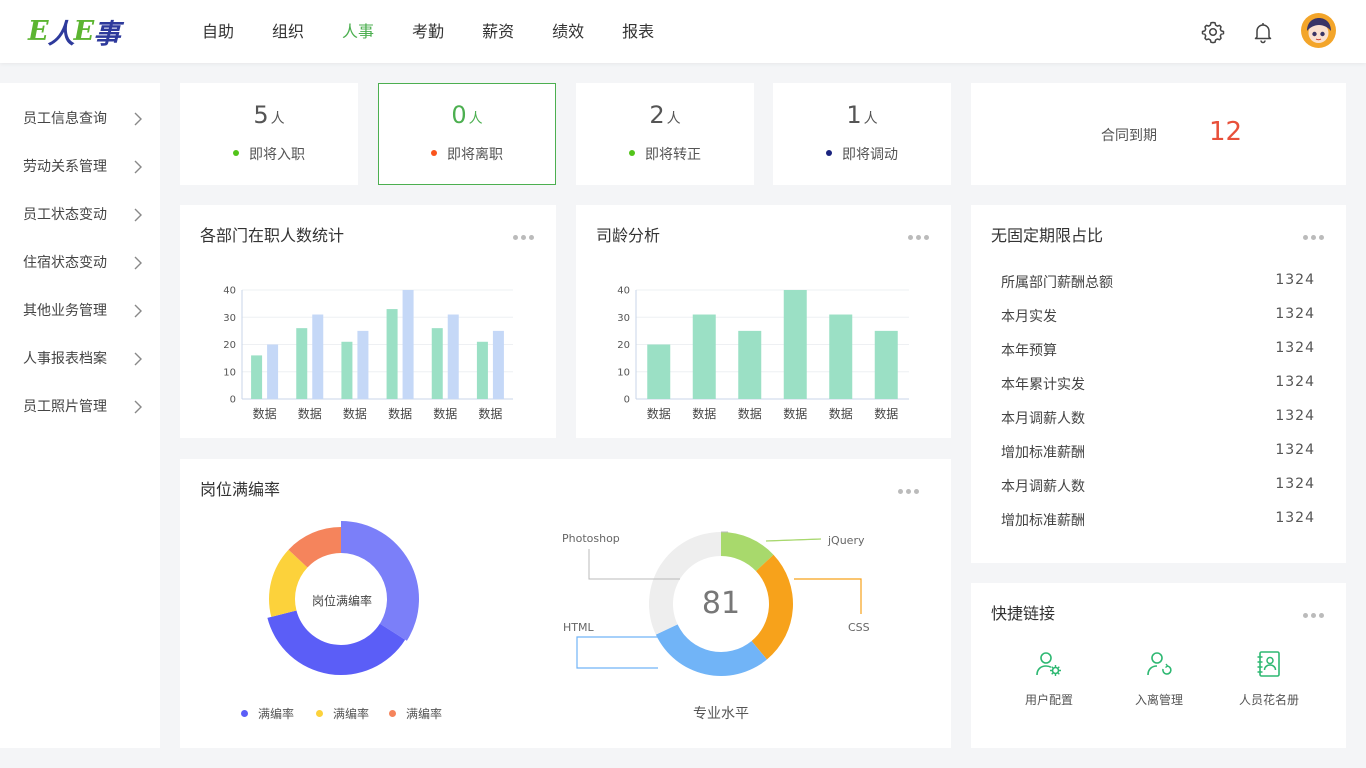 The image size is (1366, 768). I want to click on nav-item-performance: 绩效, so click(568, 31).